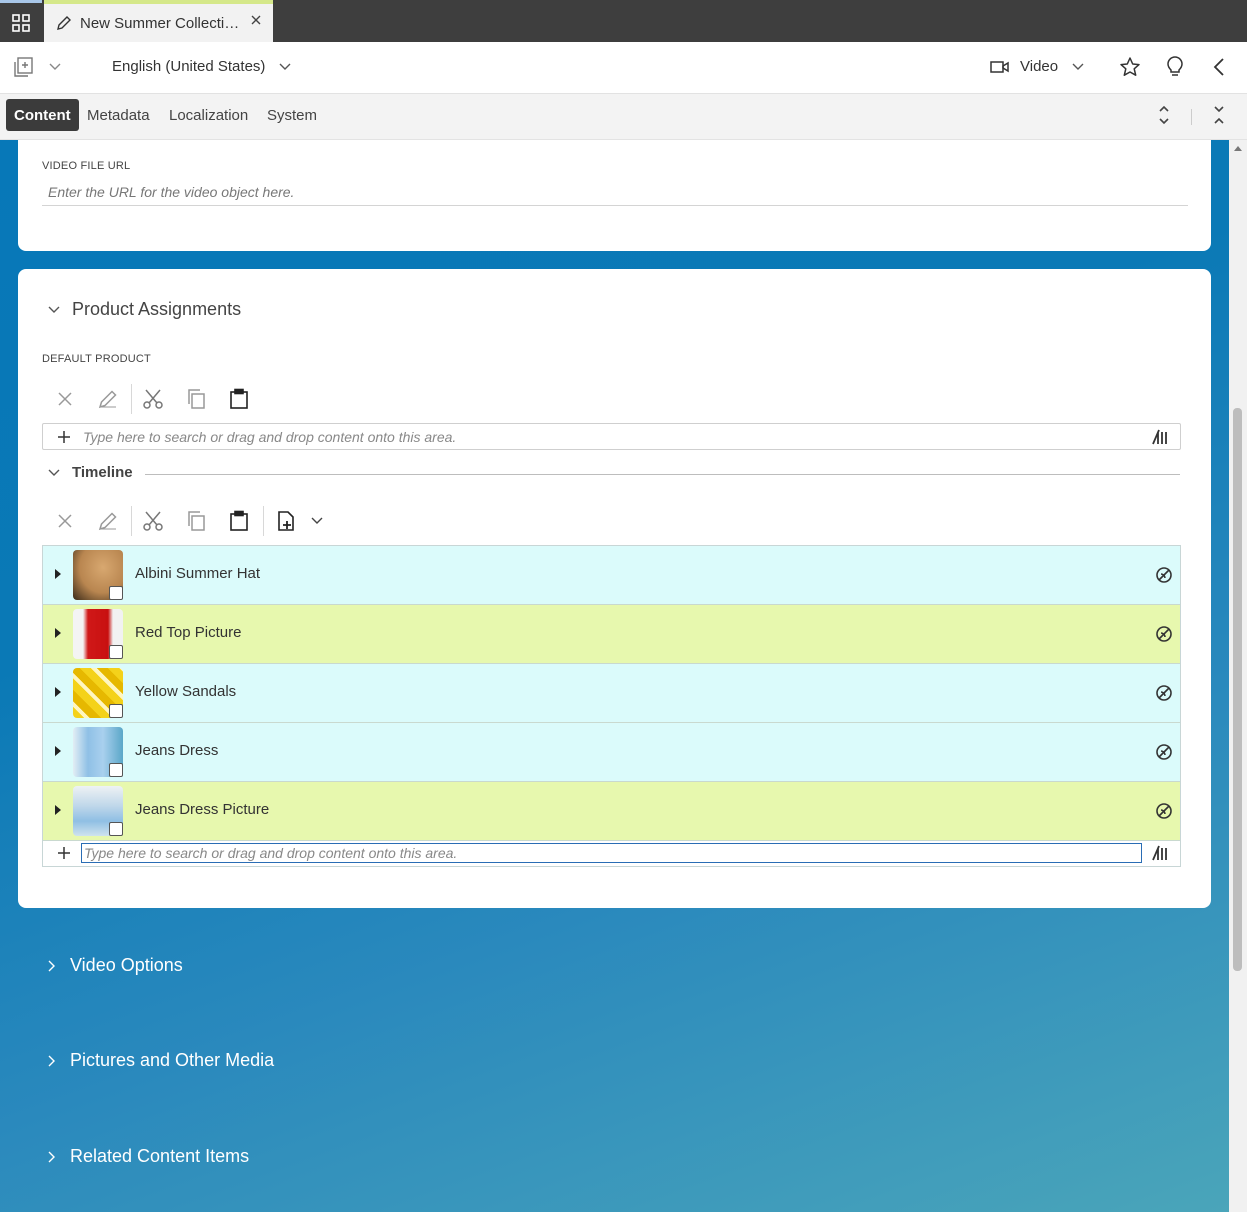 The image size is (1247, 1212). I want to click on grid-icon, so click(21, 22).